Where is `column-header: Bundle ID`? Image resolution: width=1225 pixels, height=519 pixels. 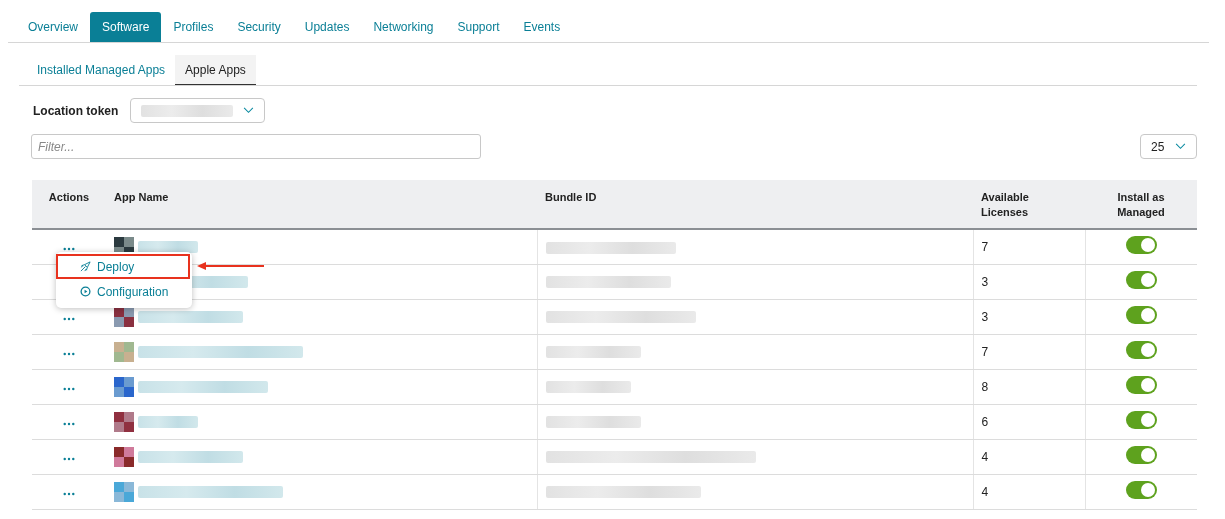 column-header: Bundle ID is located at coordinates (571, 197).